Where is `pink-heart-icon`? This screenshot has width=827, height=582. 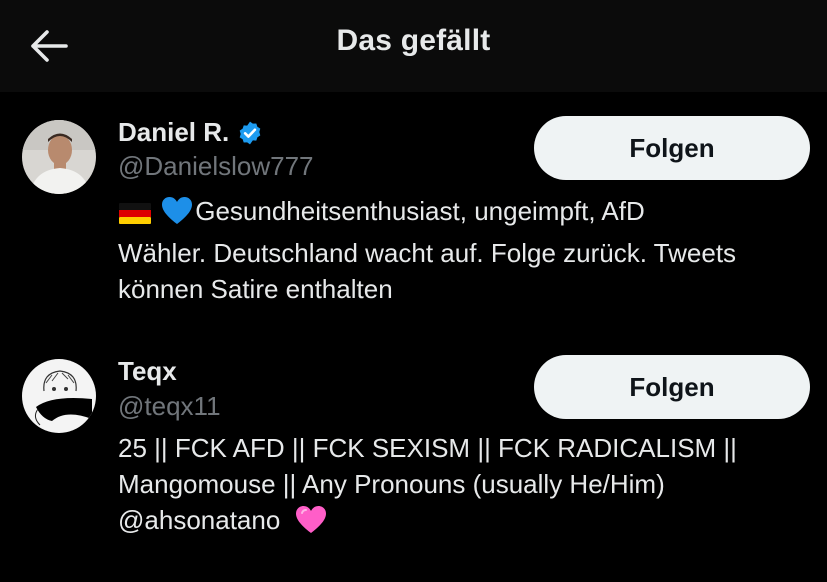 pink-heart-icon is located at coordinates (311, 524).